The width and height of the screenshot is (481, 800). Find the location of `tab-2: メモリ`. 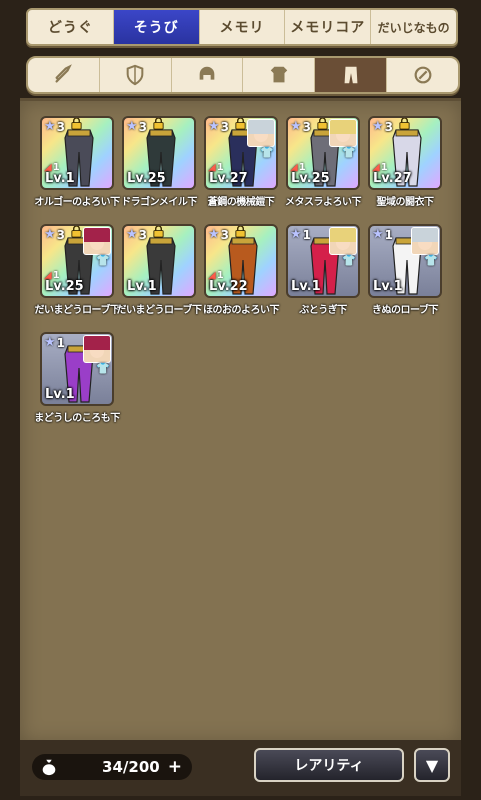

tab-2: メモリ is located at coordinates (243, 27).